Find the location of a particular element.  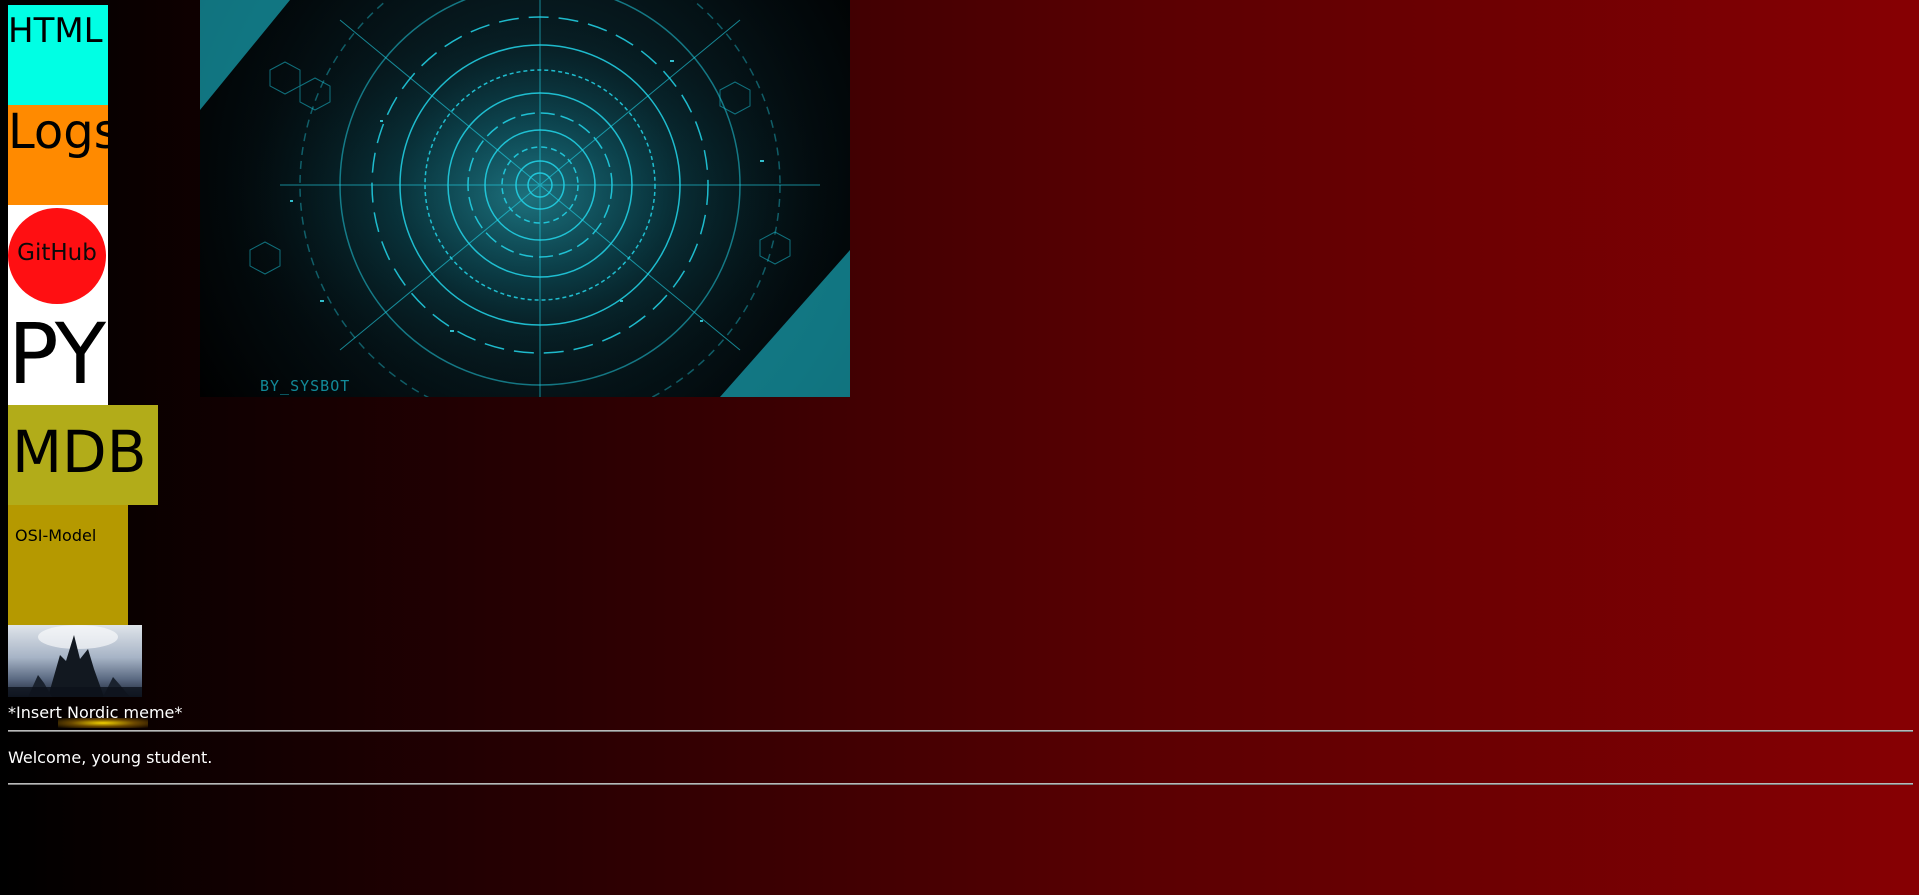

nav-html-label: HTML is located at coordinates (55, 31).